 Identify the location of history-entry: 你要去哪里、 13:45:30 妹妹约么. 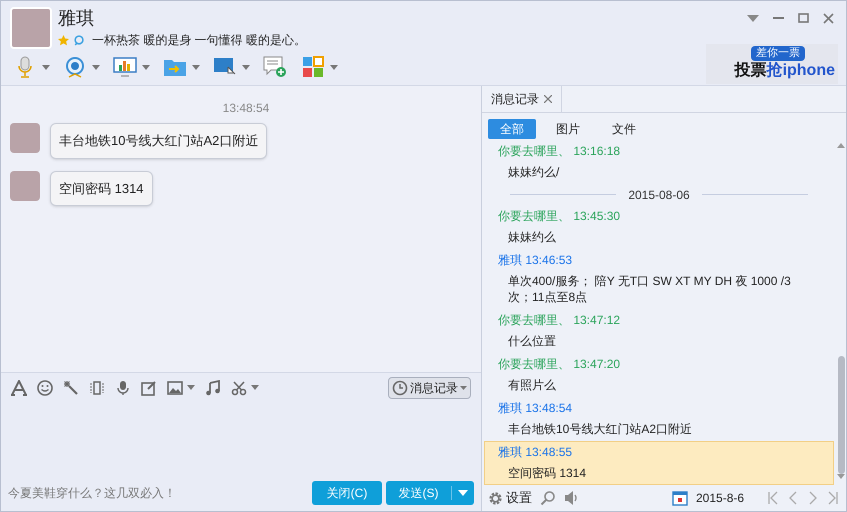
(659, 227).